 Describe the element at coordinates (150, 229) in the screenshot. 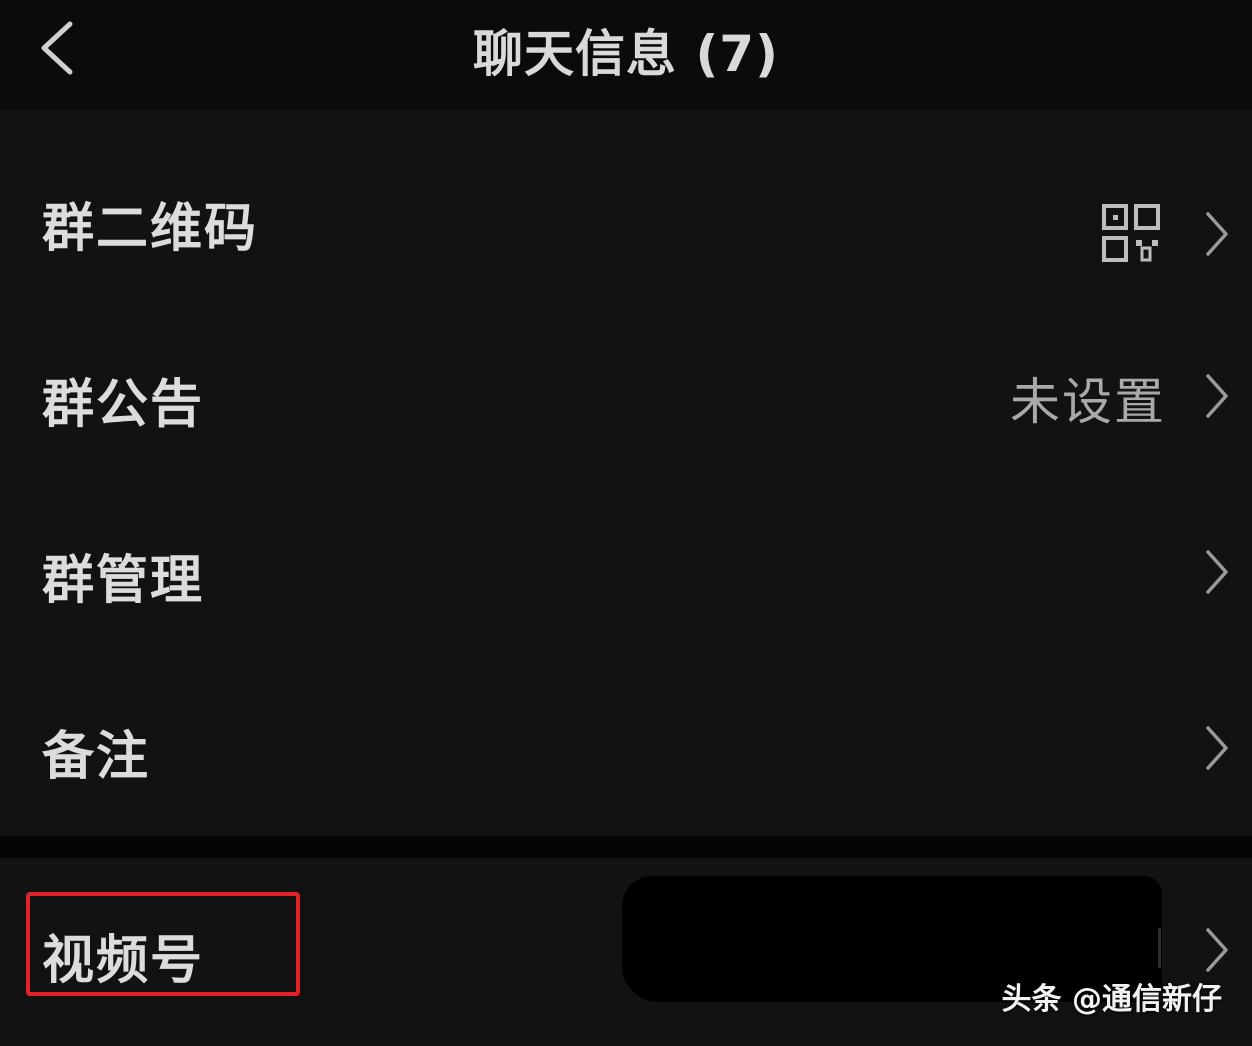

I see `group-qr-code-label: 群二维码` at that location.